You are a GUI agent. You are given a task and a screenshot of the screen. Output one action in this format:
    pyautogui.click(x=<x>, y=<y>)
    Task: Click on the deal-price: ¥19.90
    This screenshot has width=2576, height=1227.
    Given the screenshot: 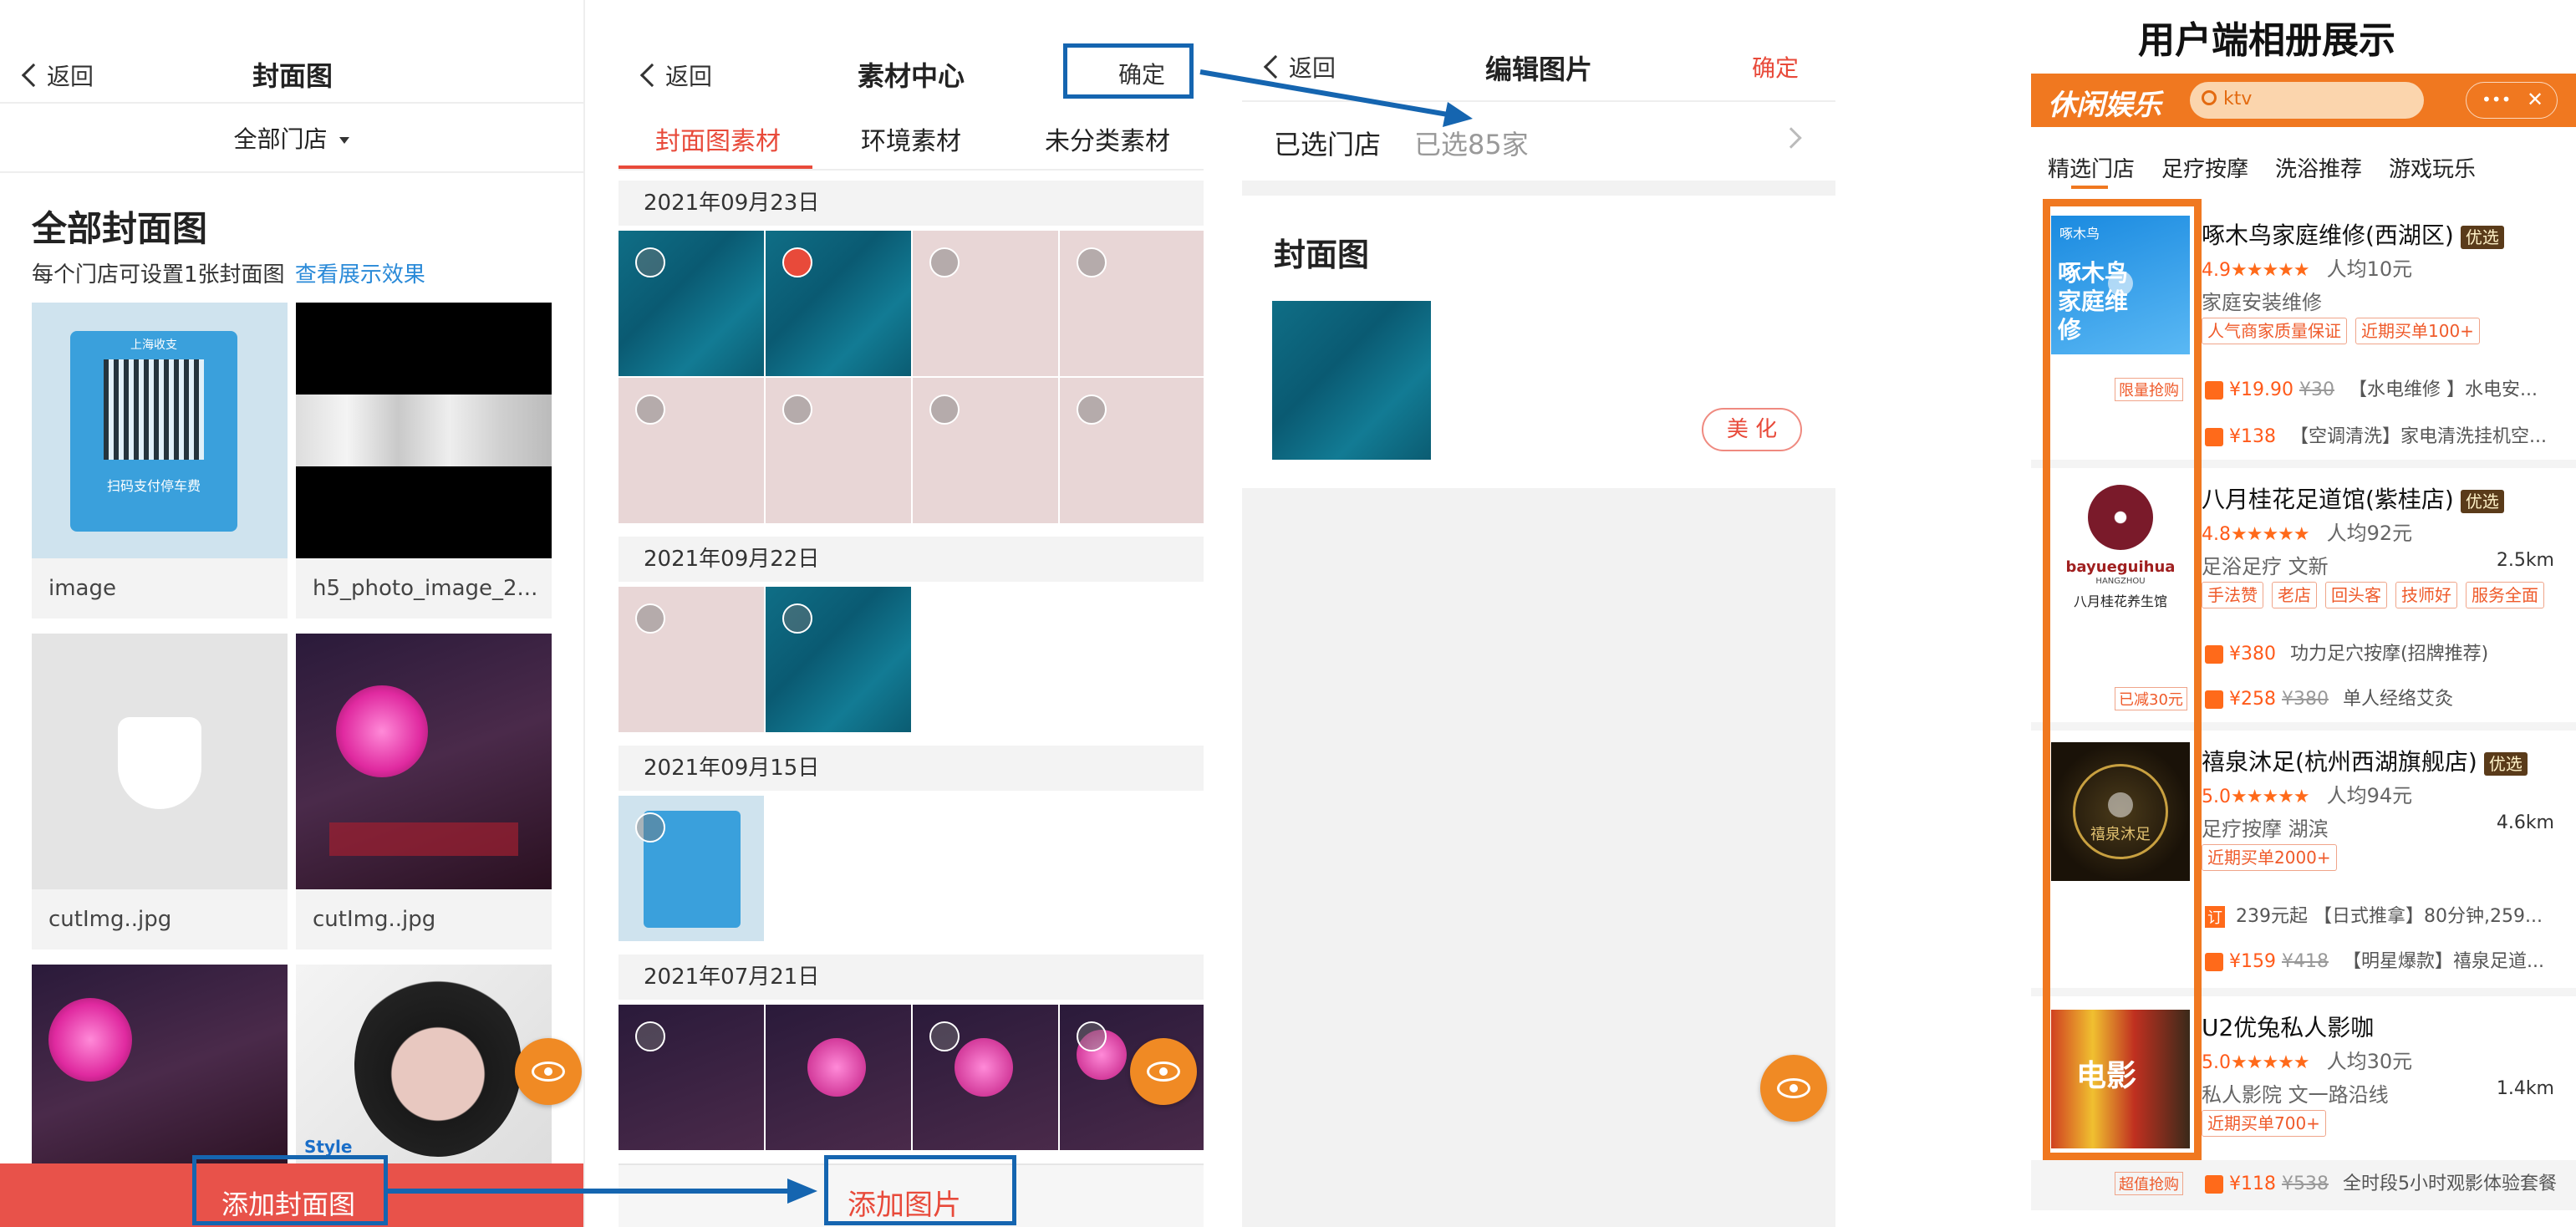 What is the action you would take?
    pyautogui.click(x=2261, y=389)
    